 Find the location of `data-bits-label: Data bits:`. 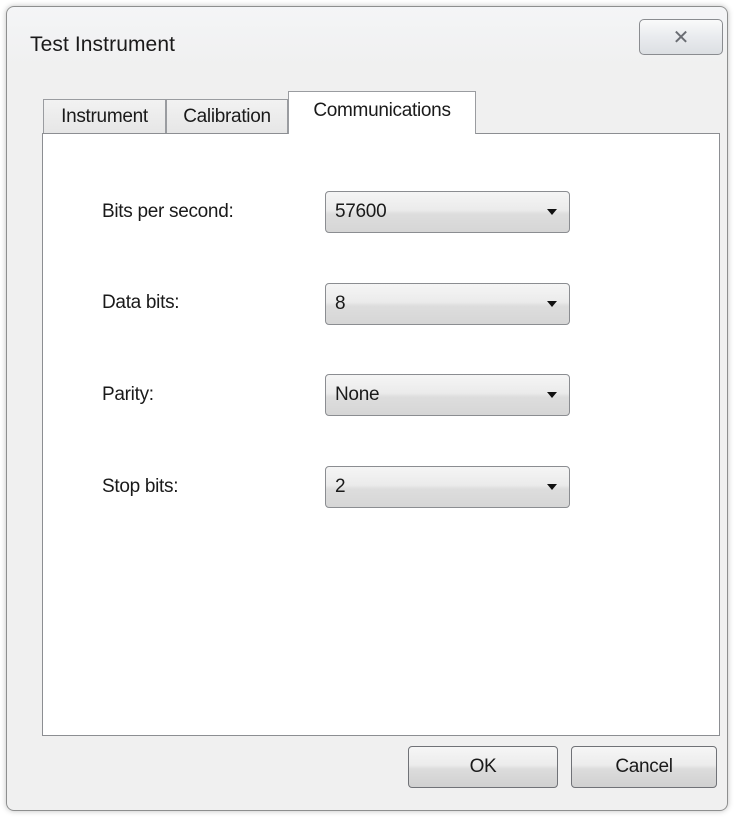

data-bits-label: Data bits: is located at coordinates (141, 302).